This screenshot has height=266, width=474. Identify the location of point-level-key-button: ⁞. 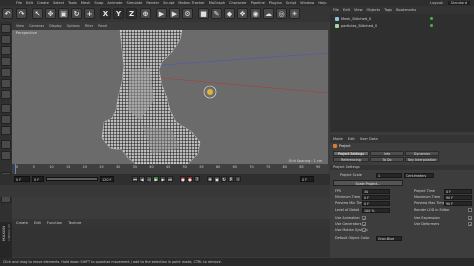
(238, 179).